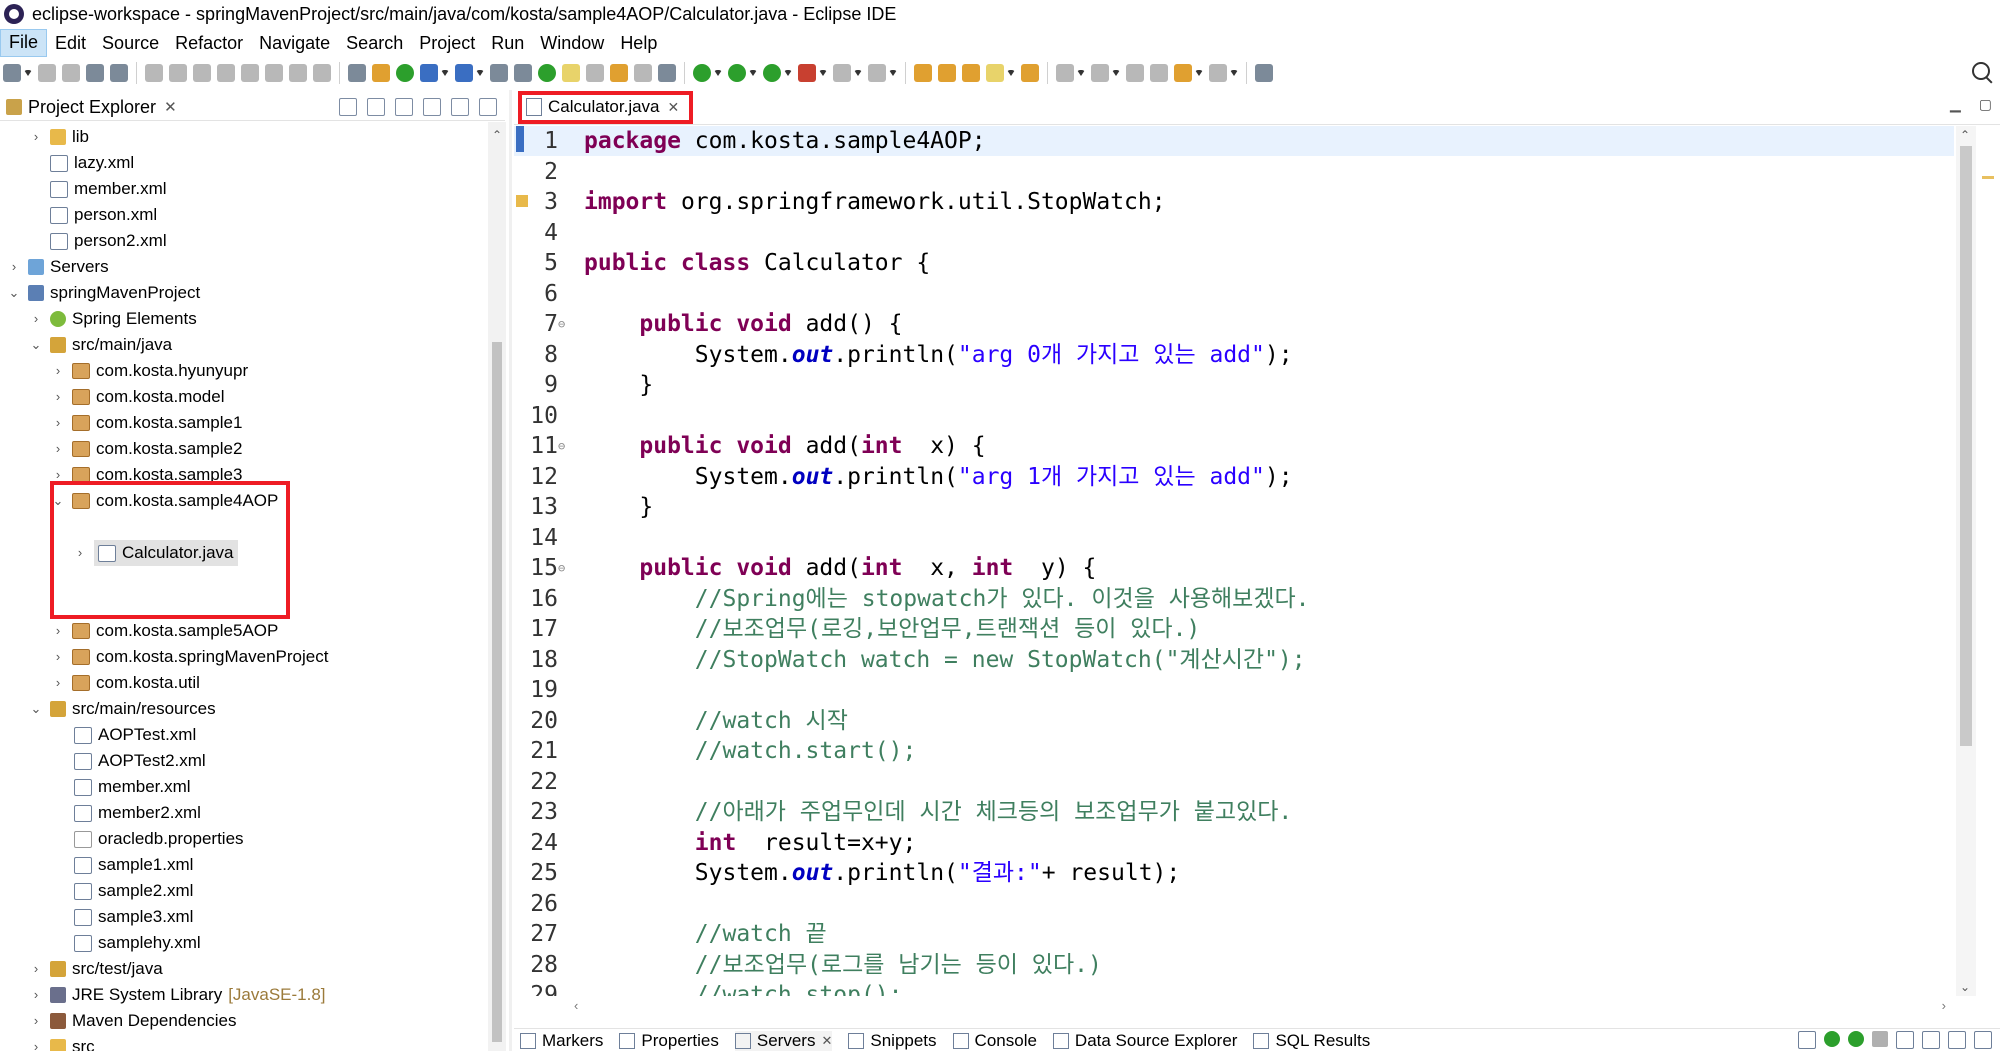 Image resolution: width=2000 pixels, height=1052 pixels. I want to click on project-explorer-scrollbar: ⌃, so click(497, 586).